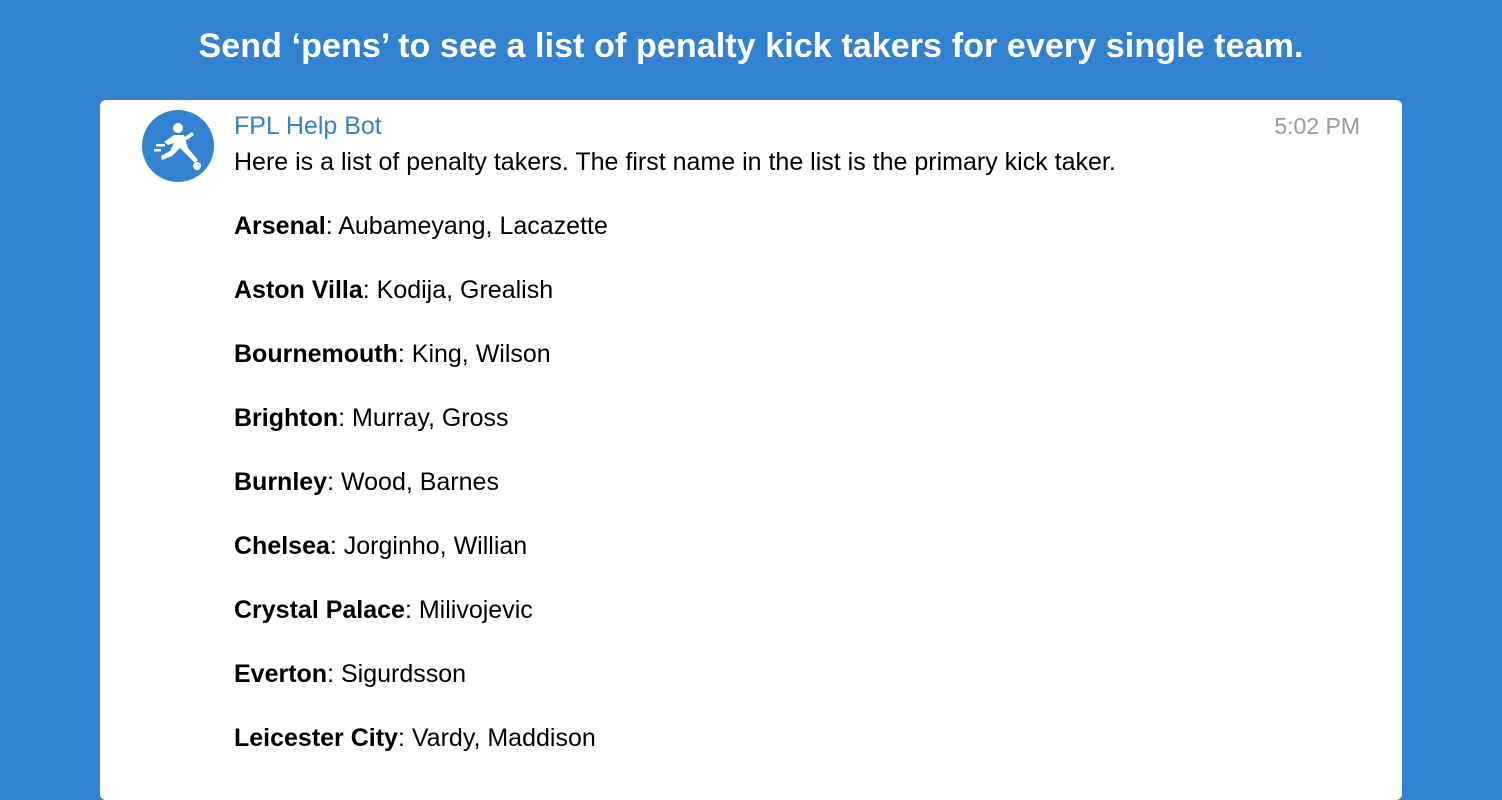  Describe the element at coordinates (428, 546) in the screenshot. I see `team-takers: : Jorginho, Willian` at that location.